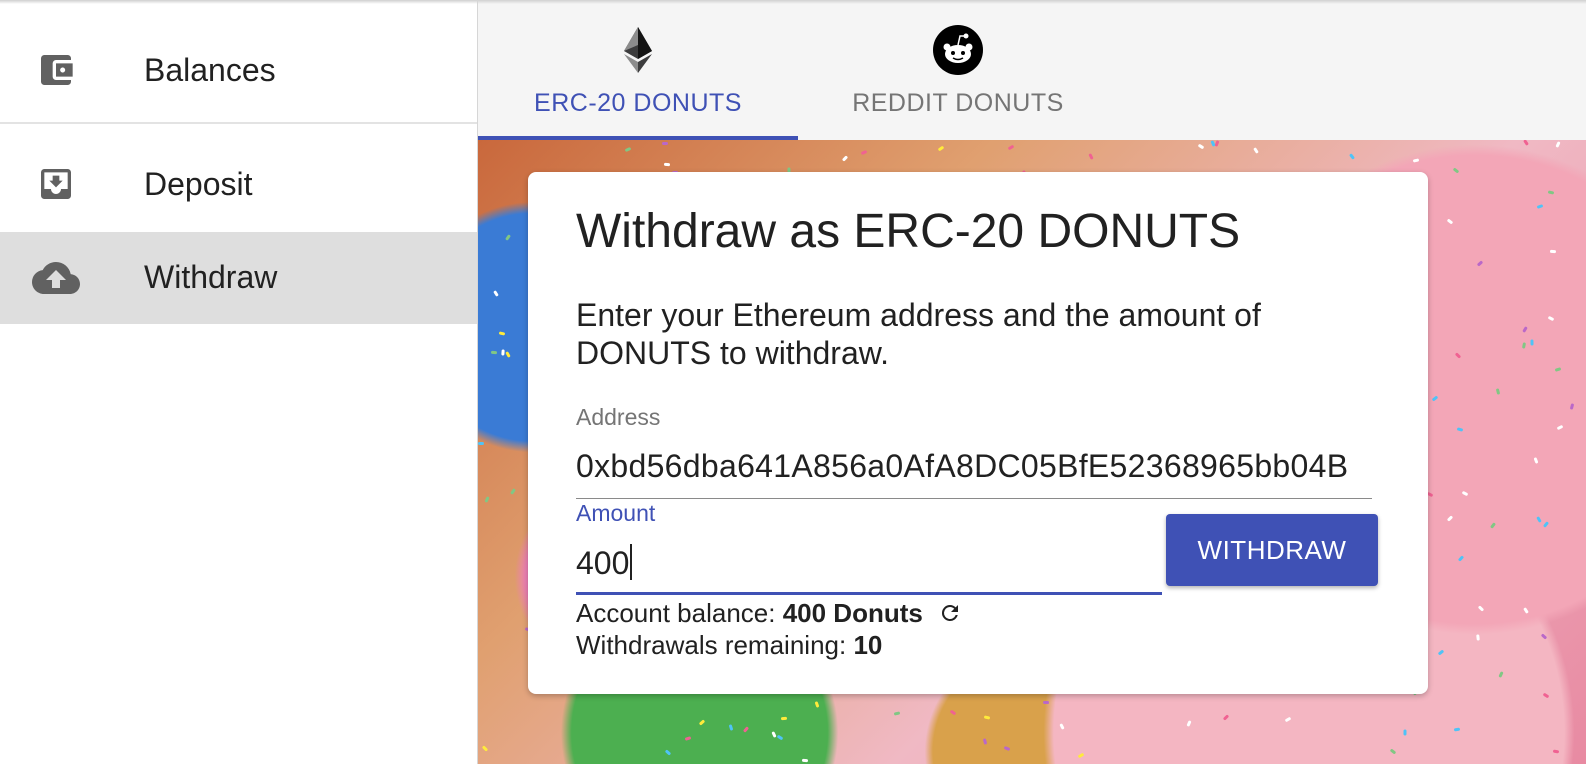  Describe the element at coordinates (238, 2) in the screenshot. I see `sidebar-shadow` at that location.